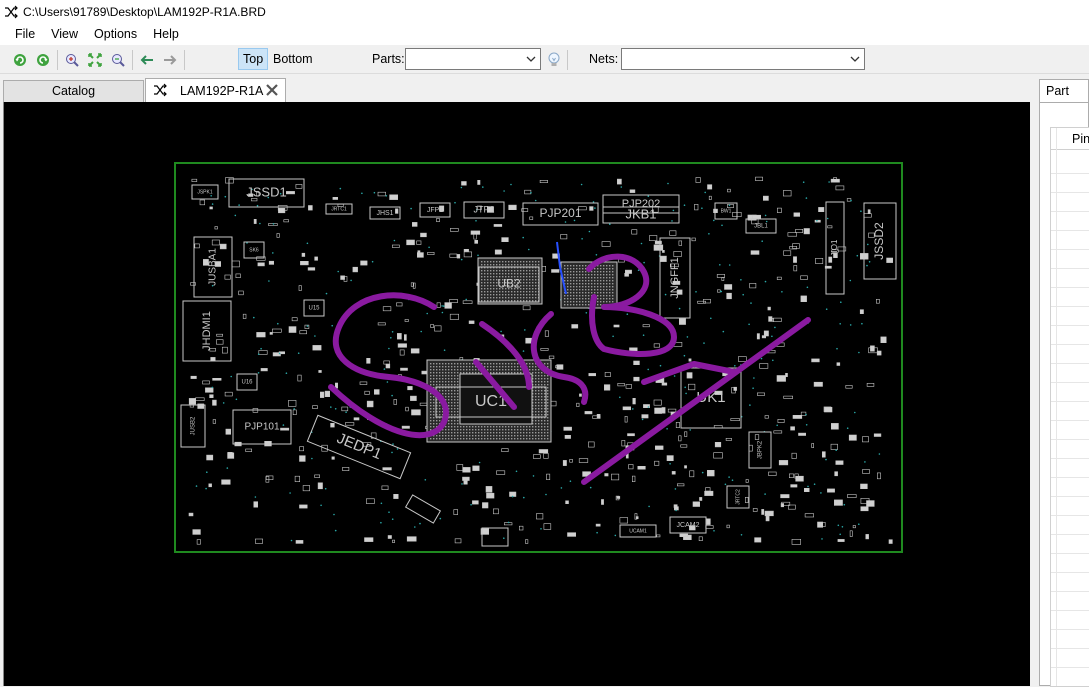 The height and width of the screenshot is (687, 1089). What do you see at coordinates (147, 60) in the screenshot?
I see `arrow-left-icon` at bounding box center [147, 60].